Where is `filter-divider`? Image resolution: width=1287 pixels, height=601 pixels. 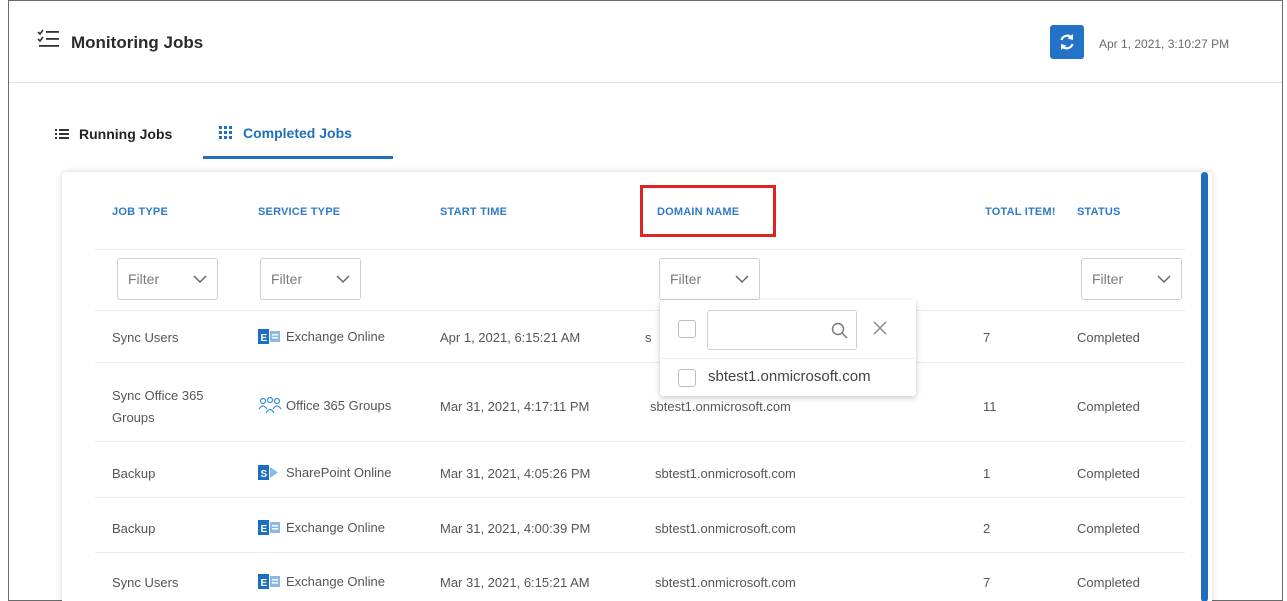
filter-divider is located at coordinates (640, 310).